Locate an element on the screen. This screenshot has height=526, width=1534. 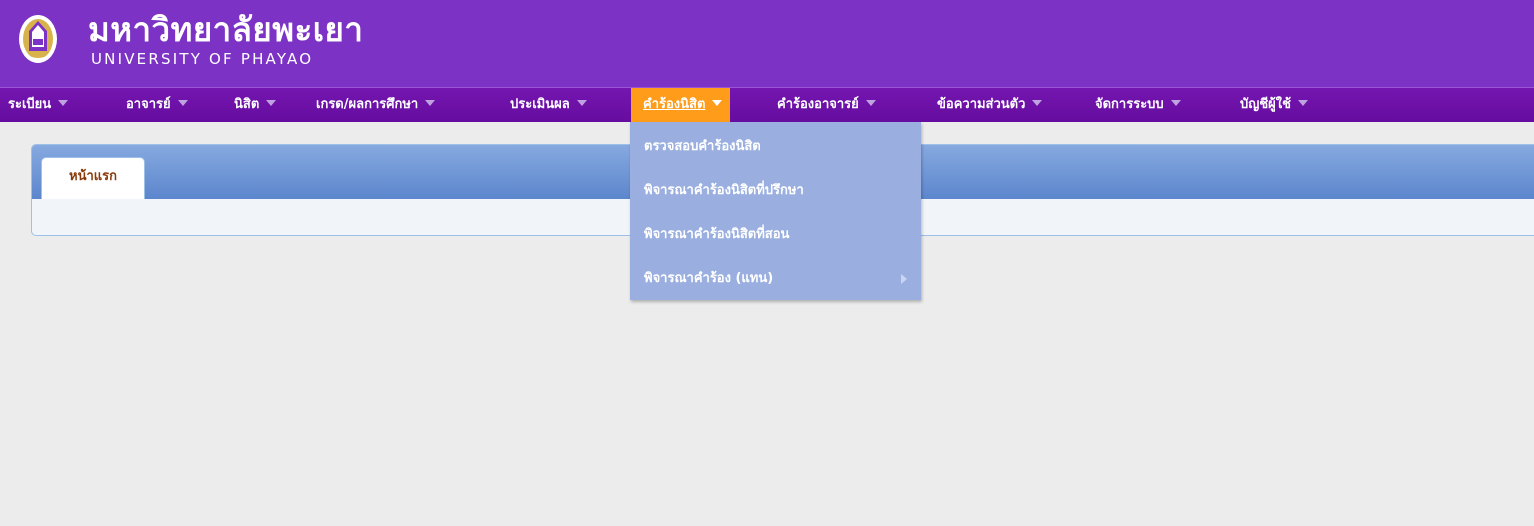
menu-item-label: พิจารณาคำร้อง (แทน) is located at coordinates (709, 278).